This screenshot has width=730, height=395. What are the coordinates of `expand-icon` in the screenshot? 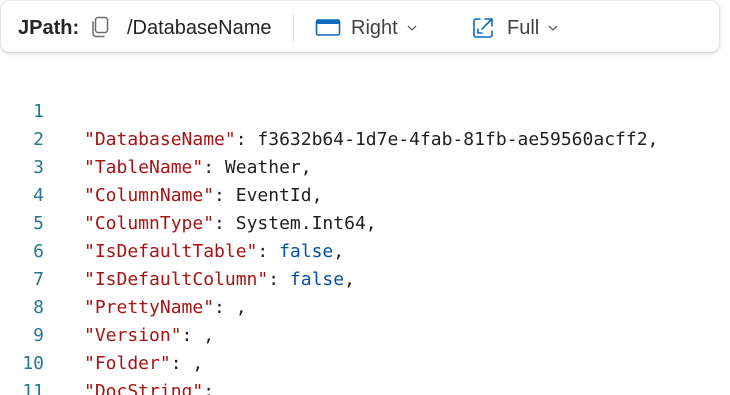 It's located at (483, 28).